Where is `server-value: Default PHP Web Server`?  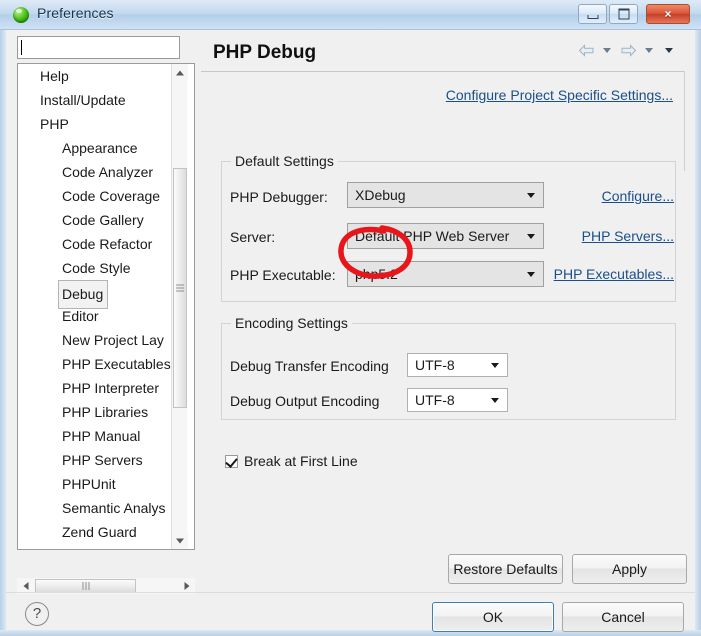 server-value: Default PHP Web Server is located at coordinates (432, 236).